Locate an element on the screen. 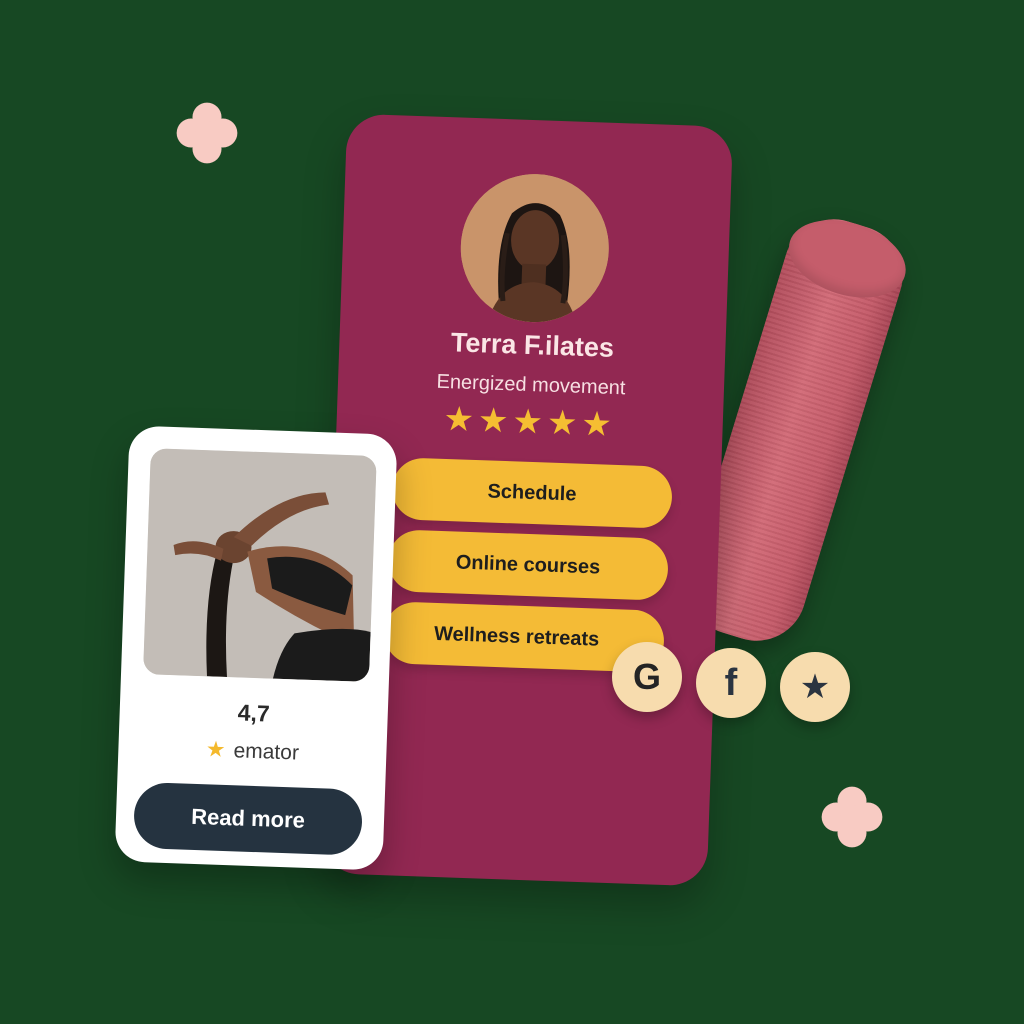  profile-rating-stars: ★★★★★ is located at coordinates (529, 422).